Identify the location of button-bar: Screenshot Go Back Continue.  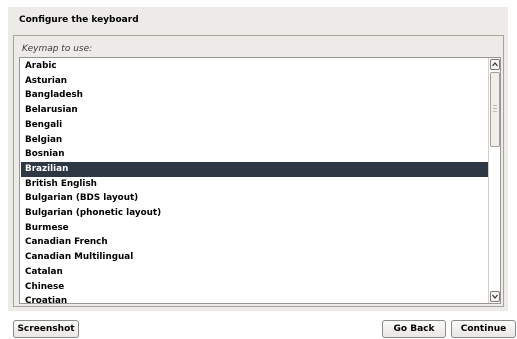
(258, 325).